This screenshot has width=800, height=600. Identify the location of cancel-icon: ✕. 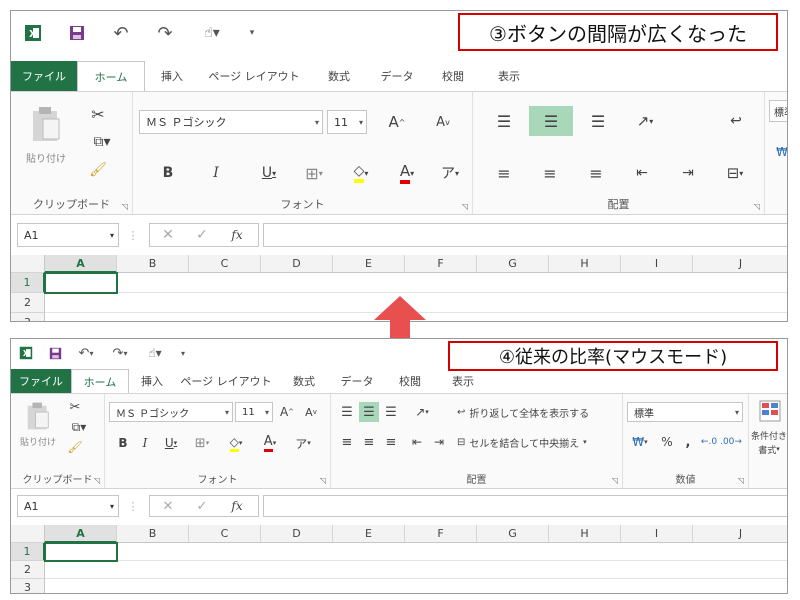
(168, 506).